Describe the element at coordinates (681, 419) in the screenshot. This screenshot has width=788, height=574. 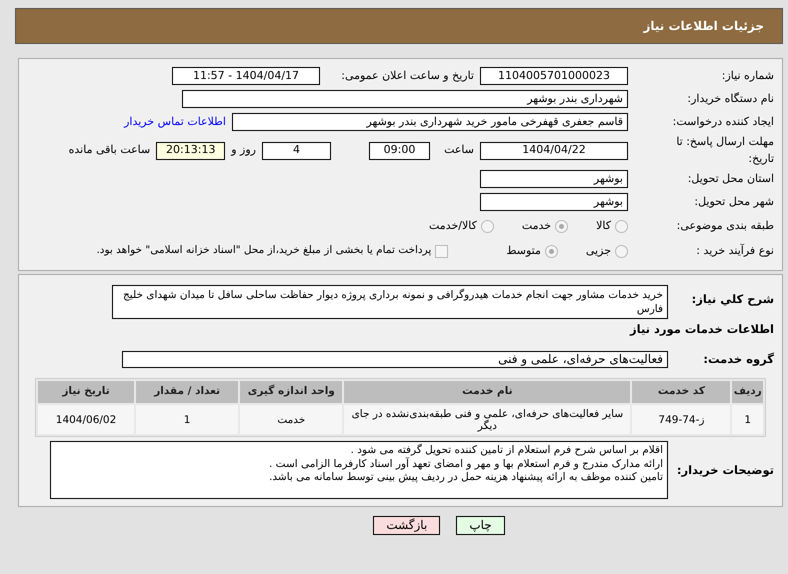
I see `table-cell: ز-74-749` at that location.